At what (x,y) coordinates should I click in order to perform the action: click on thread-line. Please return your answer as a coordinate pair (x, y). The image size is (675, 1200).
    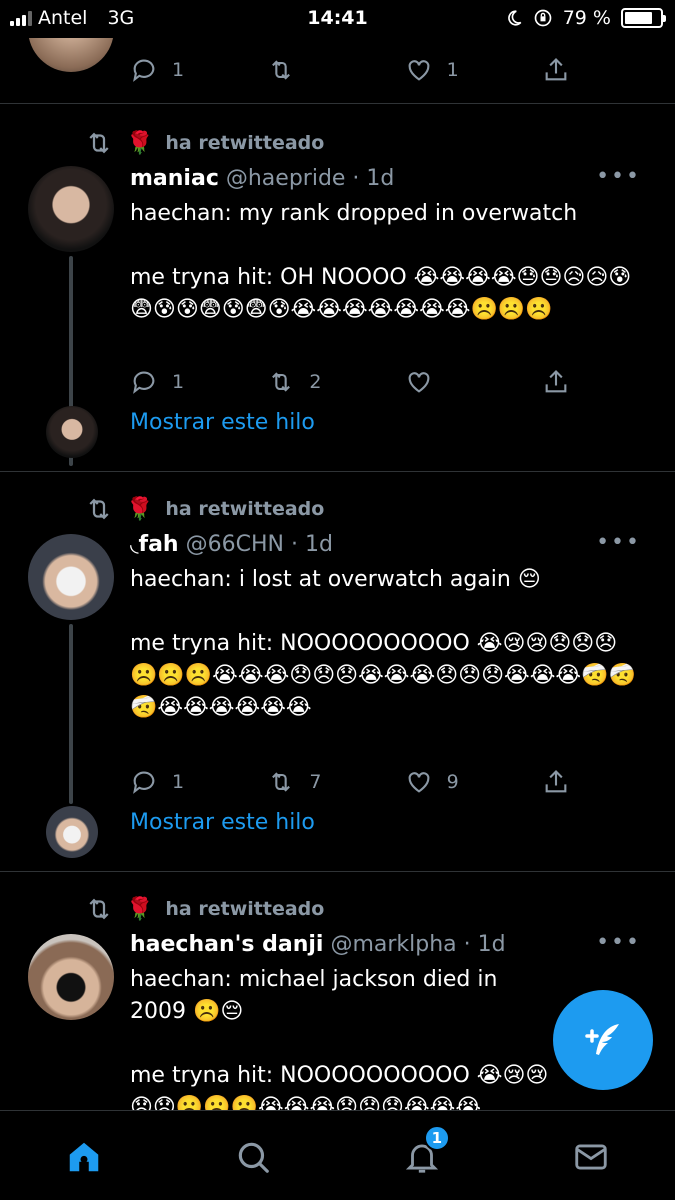
    Looking at the image, I should click on (71, 714).